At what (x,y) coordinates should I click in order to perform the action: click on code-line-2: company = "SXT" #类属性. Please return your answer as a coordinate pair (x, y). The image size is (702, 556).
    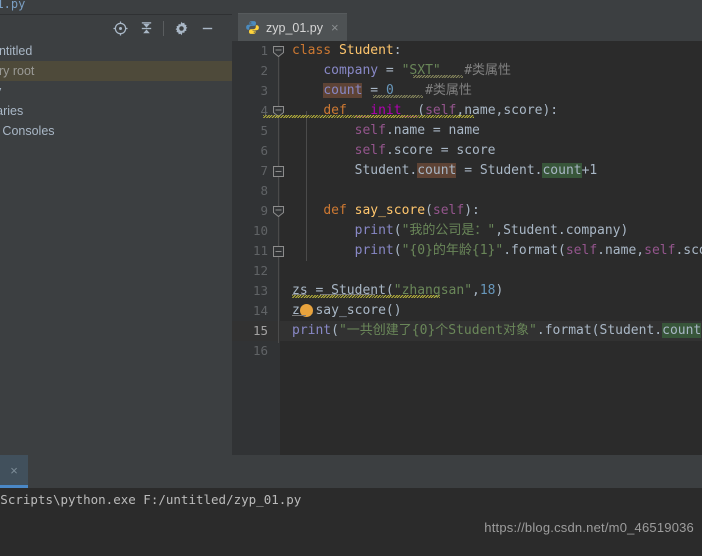
    Looking at the image, I should click on (497, 71).